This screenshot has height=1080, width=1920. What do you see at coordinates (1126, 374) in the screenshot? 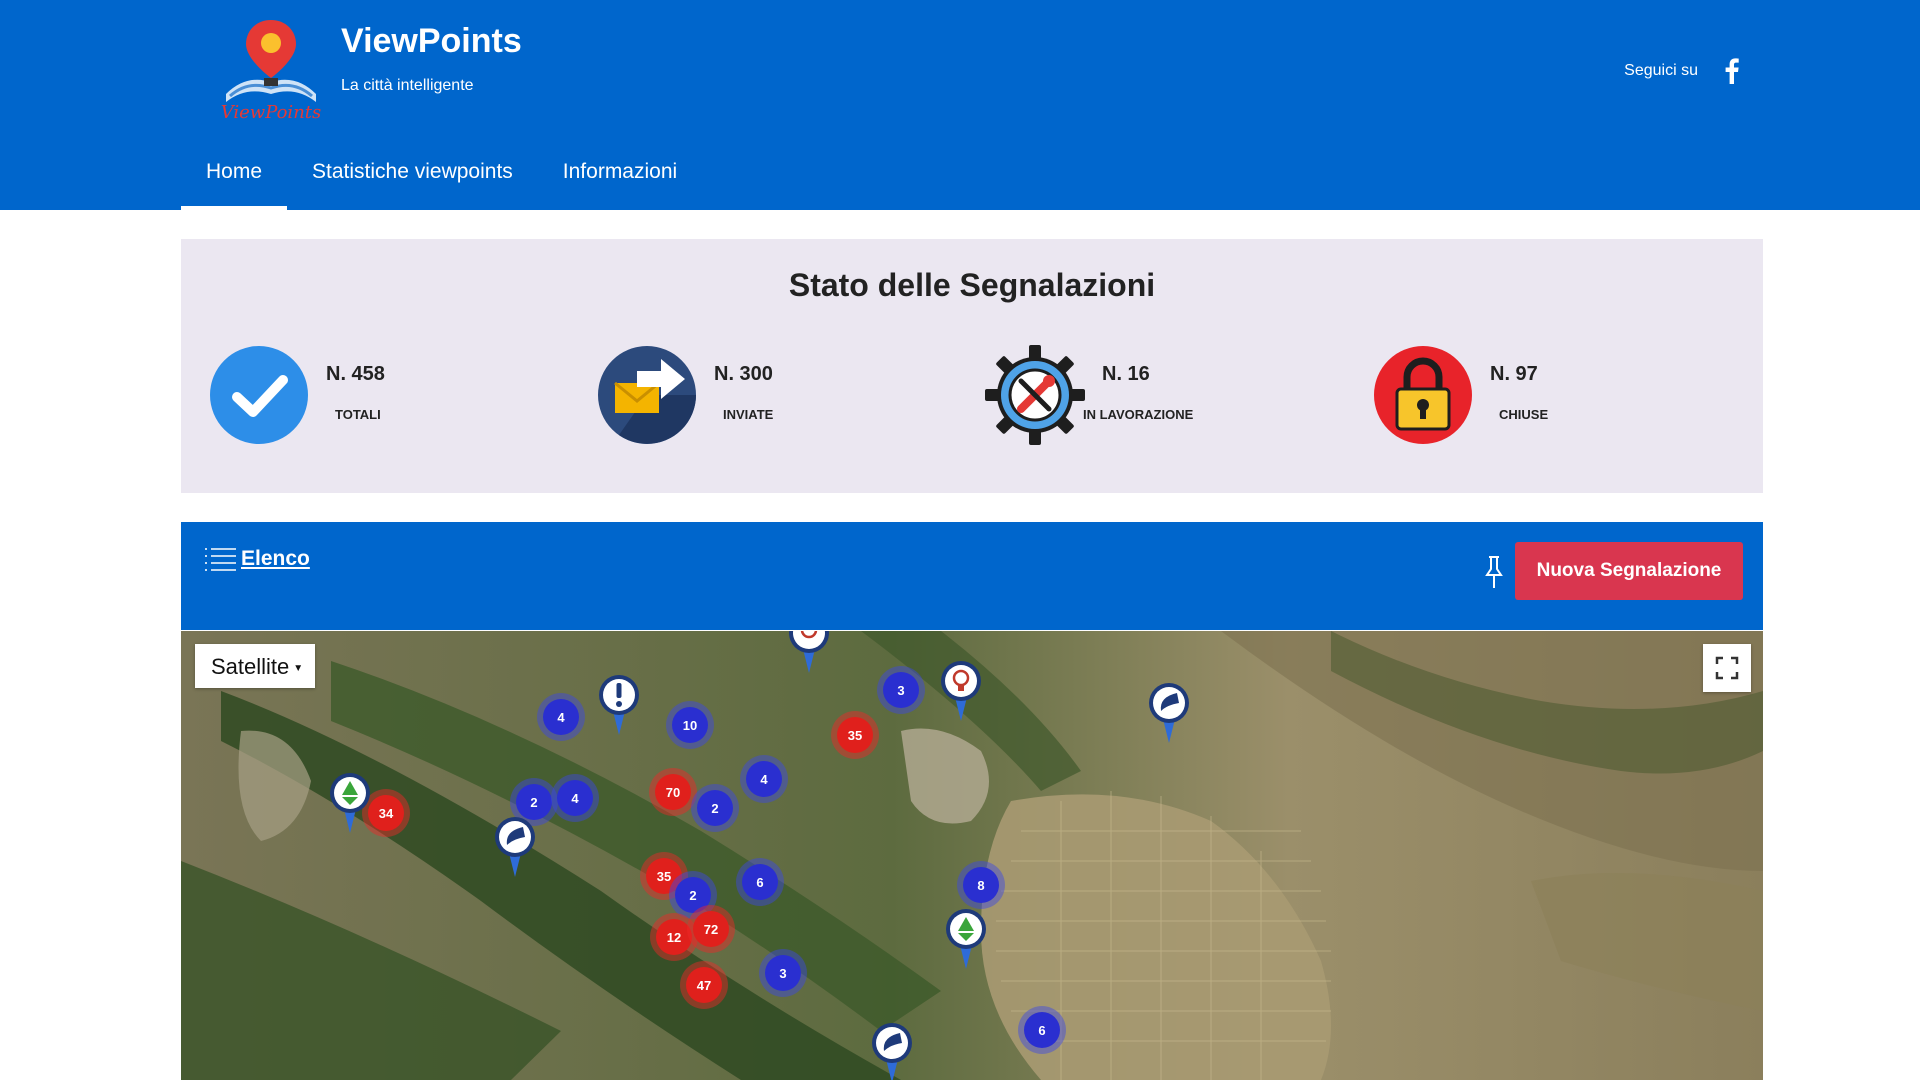
I see `stat-number: N. 16` at bounding box center [1126, 374].